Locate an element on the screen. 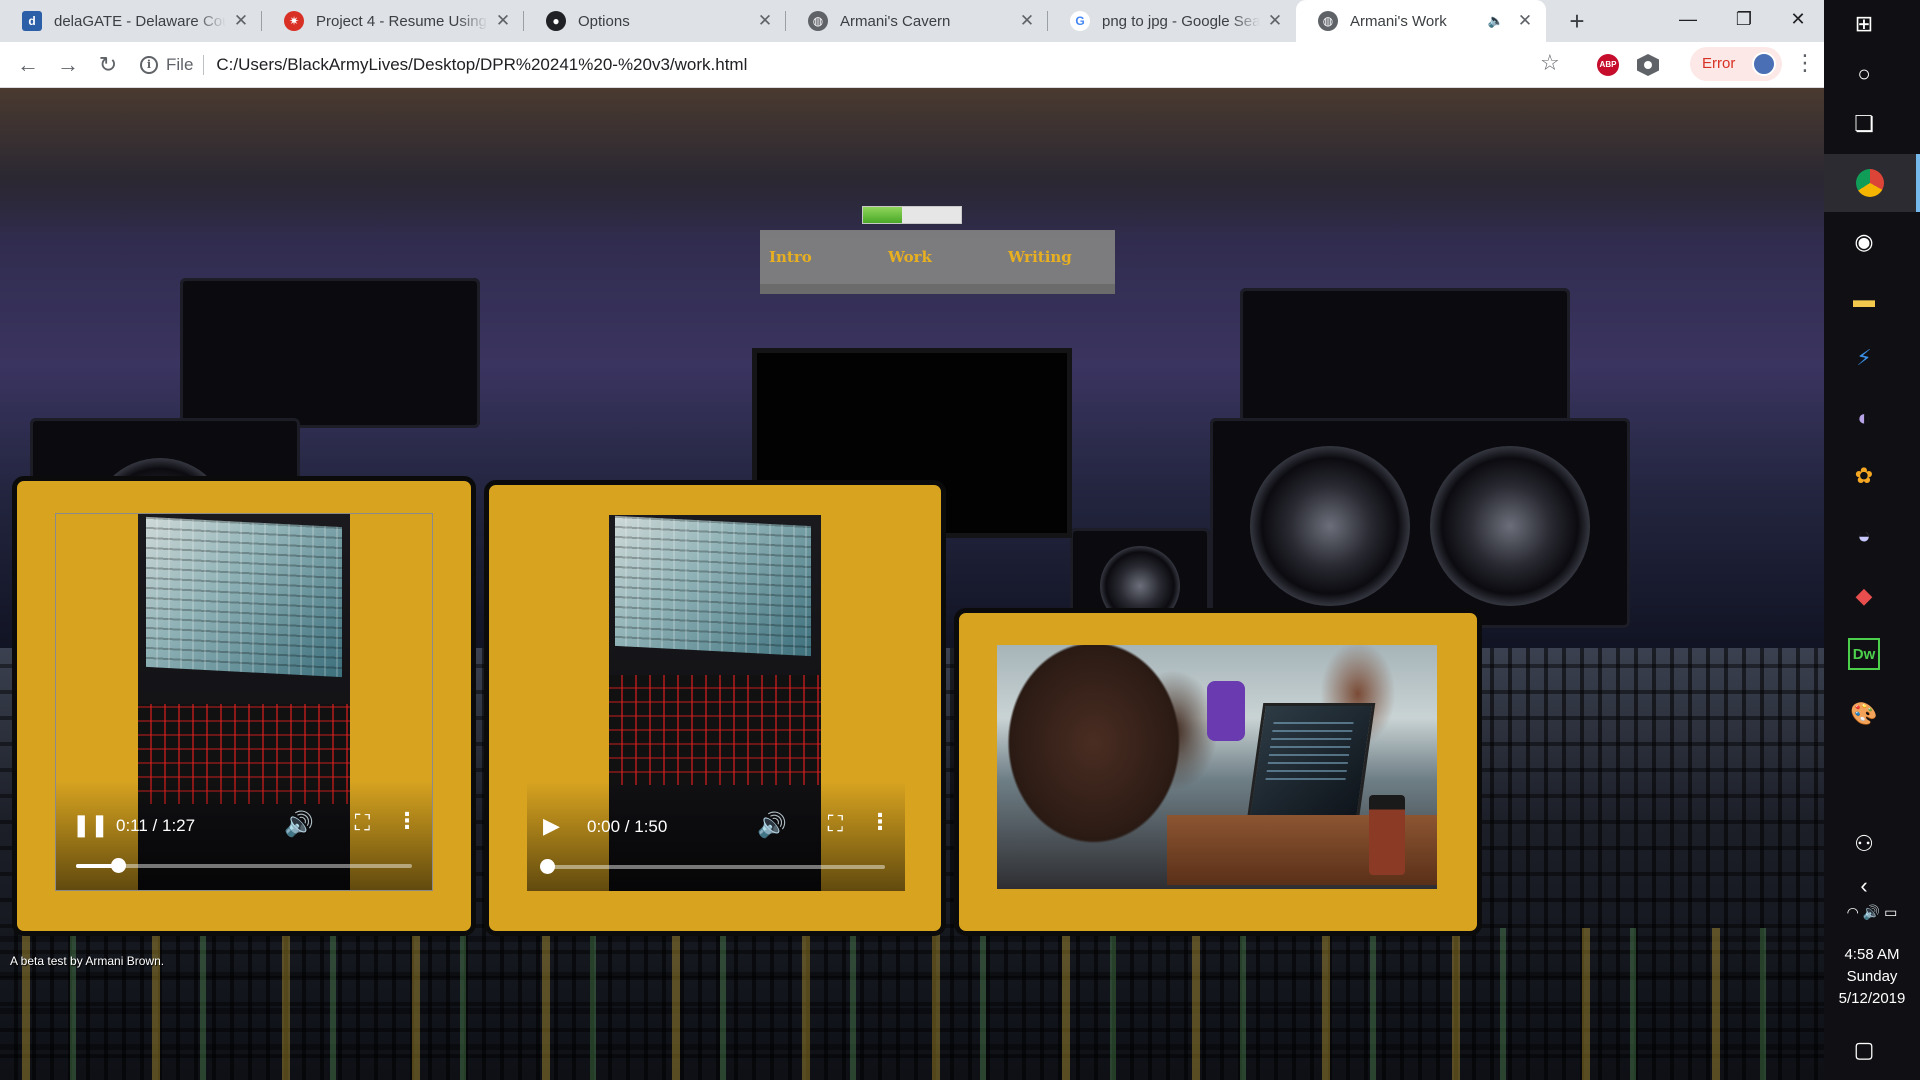 The width and height of the screenshot is (1920, 1080). new-tab-button: + is located at coordinates (1577, 21).